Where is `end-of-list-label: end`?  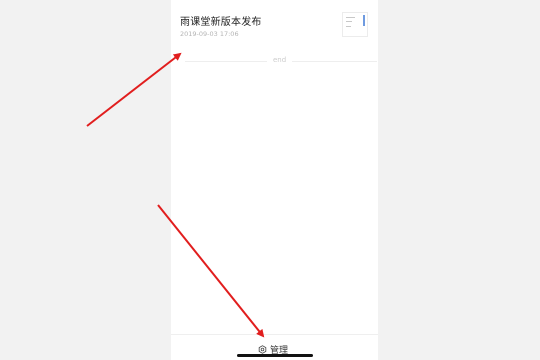
end-of-list-label: end is located at coordinates (280, 60).